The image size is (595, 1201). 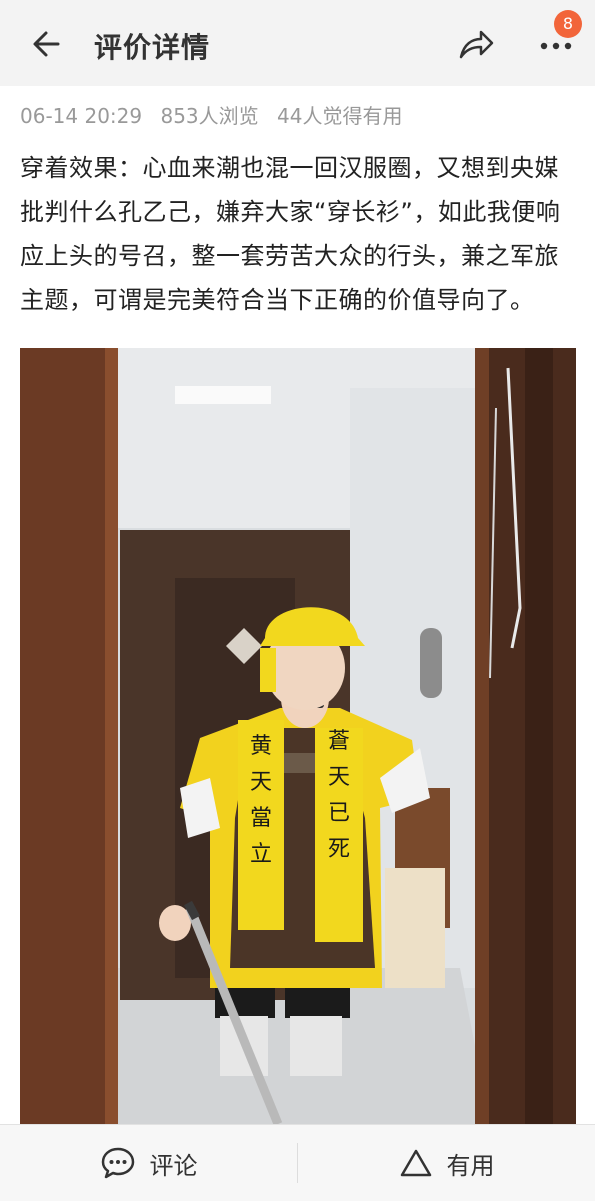 What do you see at coordinates (415, 1163) in the screenshot?
I see `triangle-upvote-icon` at bounding box center [415, 1163].